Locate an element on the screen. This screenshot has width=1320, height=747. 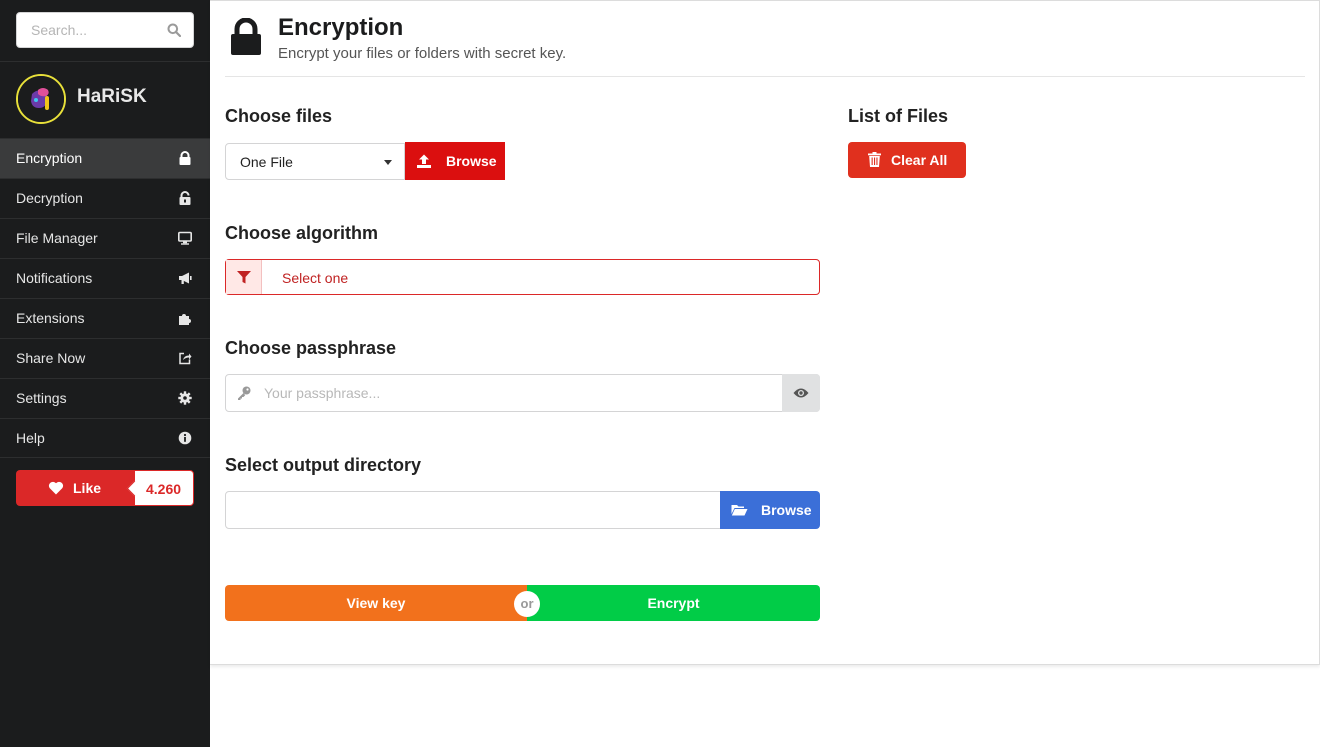
browse-files-button: Browse is located at coordinates (455, 161).